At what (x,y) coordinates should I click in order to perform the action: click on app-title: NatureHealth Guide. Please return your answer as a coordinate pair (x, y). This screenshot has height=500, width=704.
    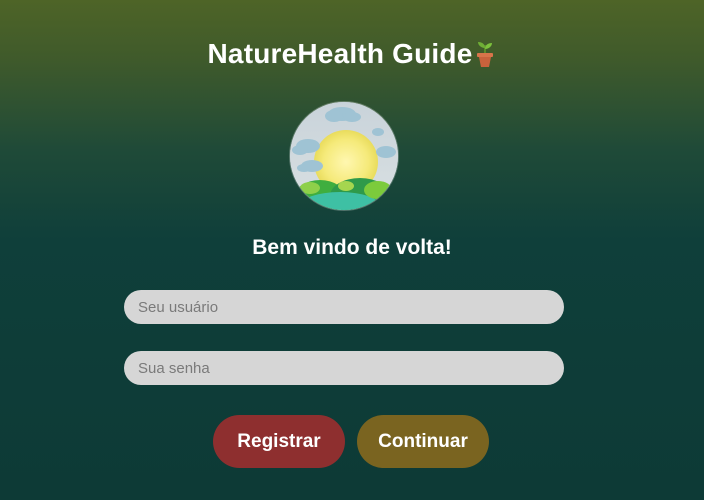
    Looking at the image, I should click on (340, 53).